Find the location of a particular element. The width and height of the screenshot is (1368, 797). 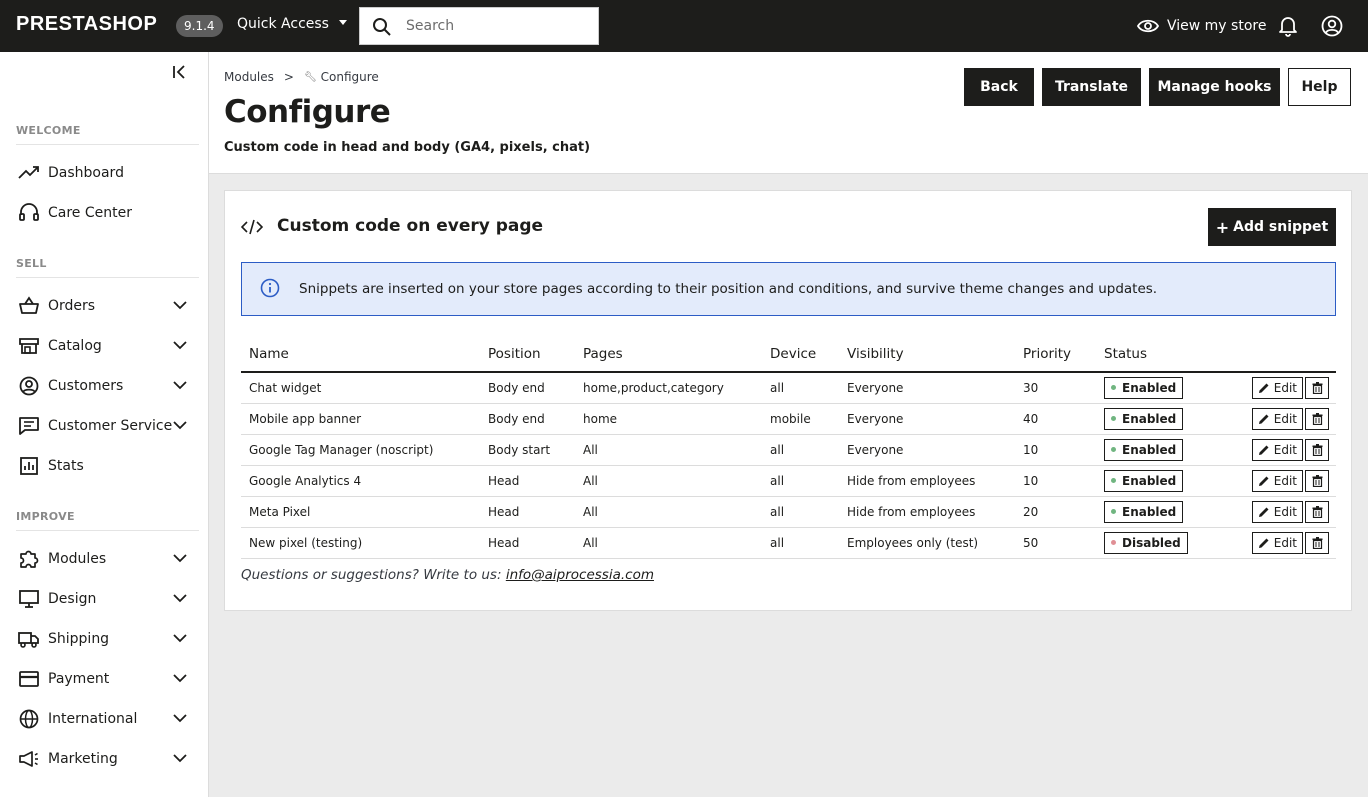

sidebar-item-care-center: Care Center is located at coordinates (104, 213).